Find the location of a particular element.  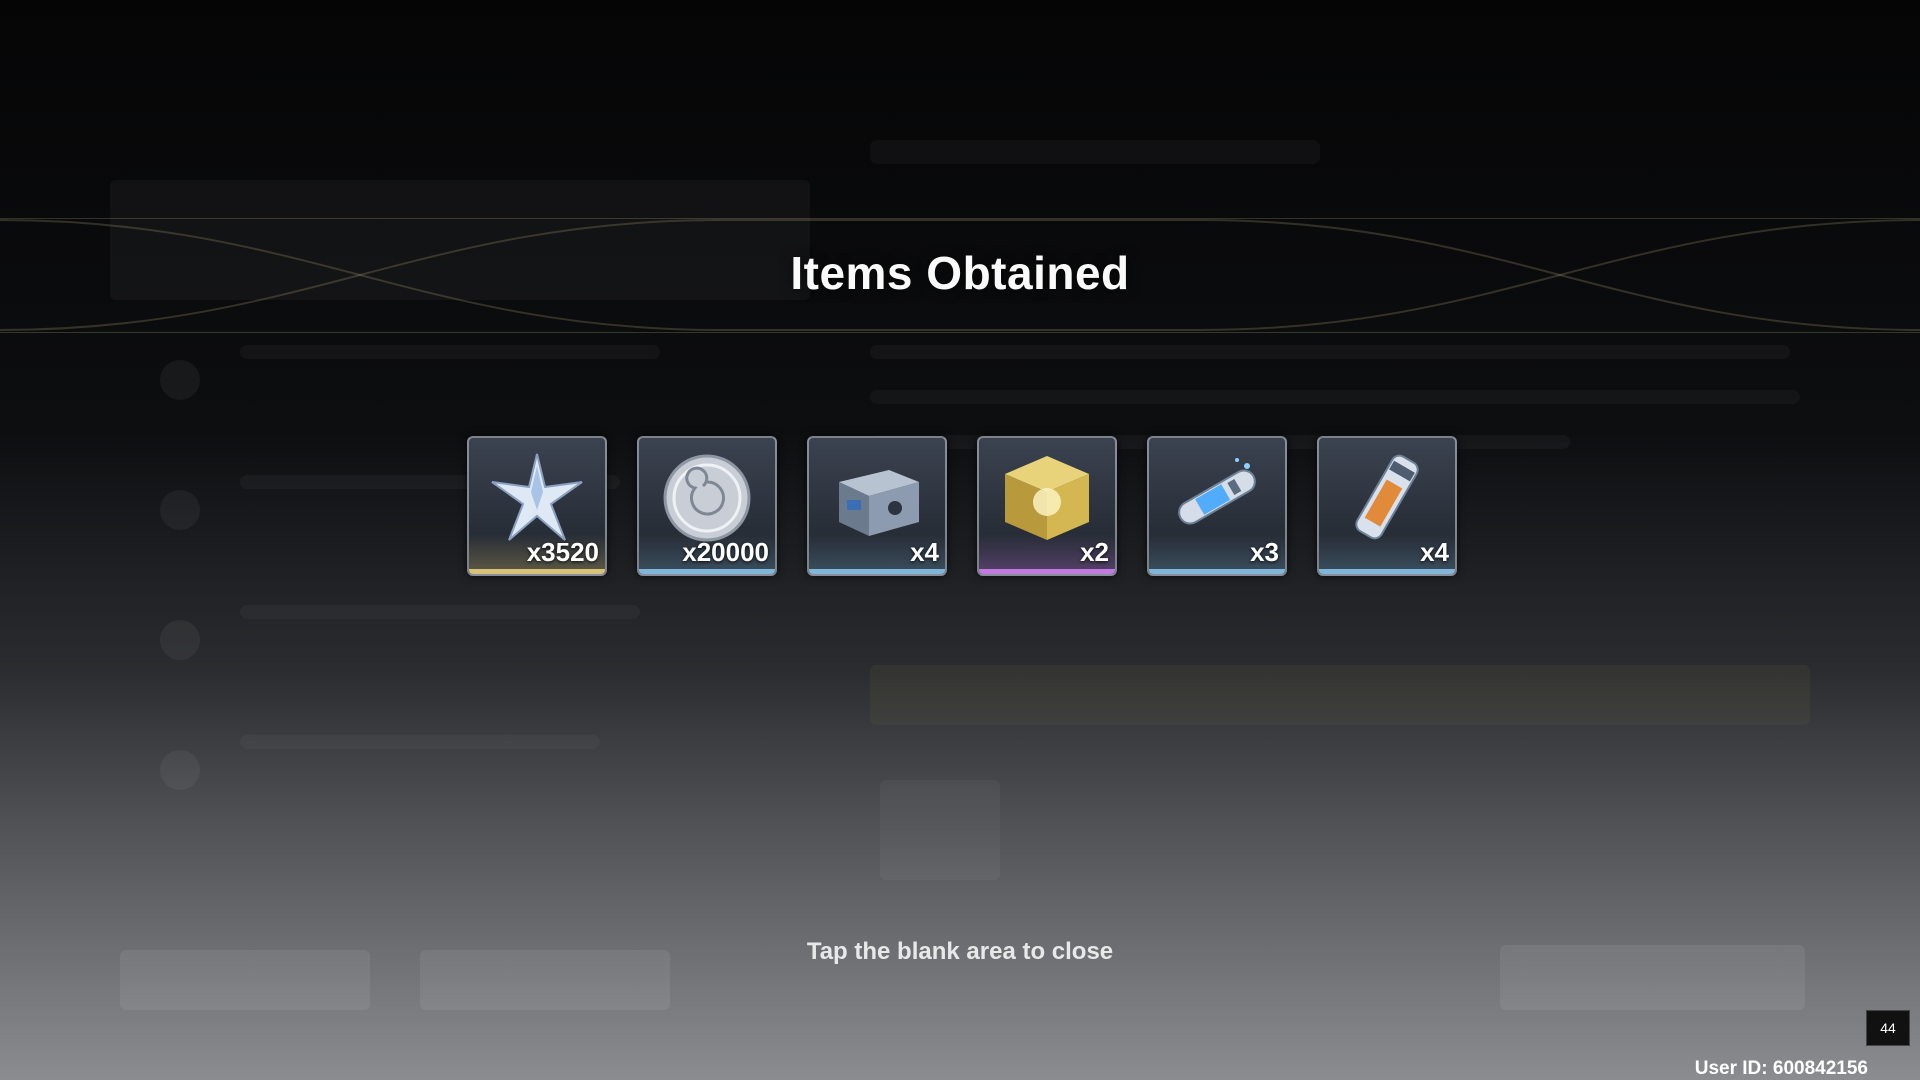

reward-item: x20000 is located at coordinates (707, 506).